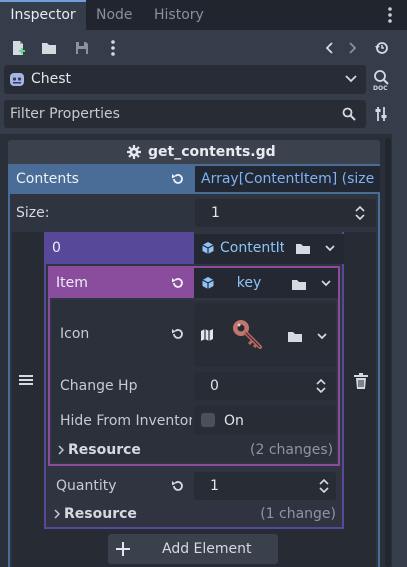 The width and height of the screenshot is (407, 567). Describe the element at coordinates (126, 421) in the screenshot. I see `hide-from-inventory-label: Hide From Inventor` at that location.